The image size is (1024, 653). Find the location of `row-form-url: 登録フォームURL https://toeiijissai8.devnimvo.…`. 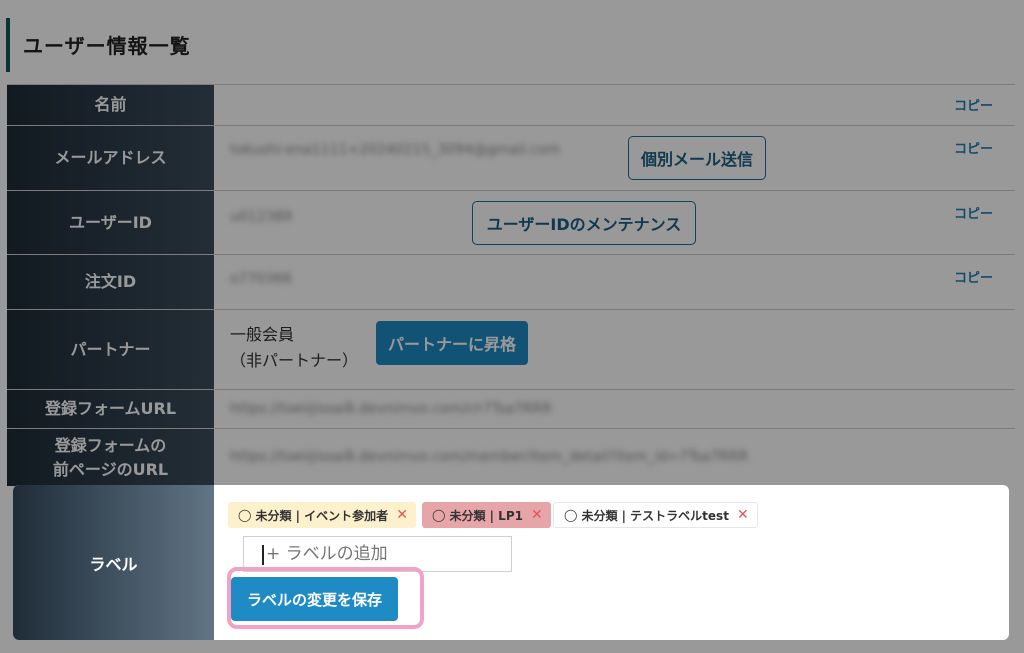

row-form-url: 登録フォームURL https://toeiijissai8.devnimvo.… is located at coordinates (511, 408).